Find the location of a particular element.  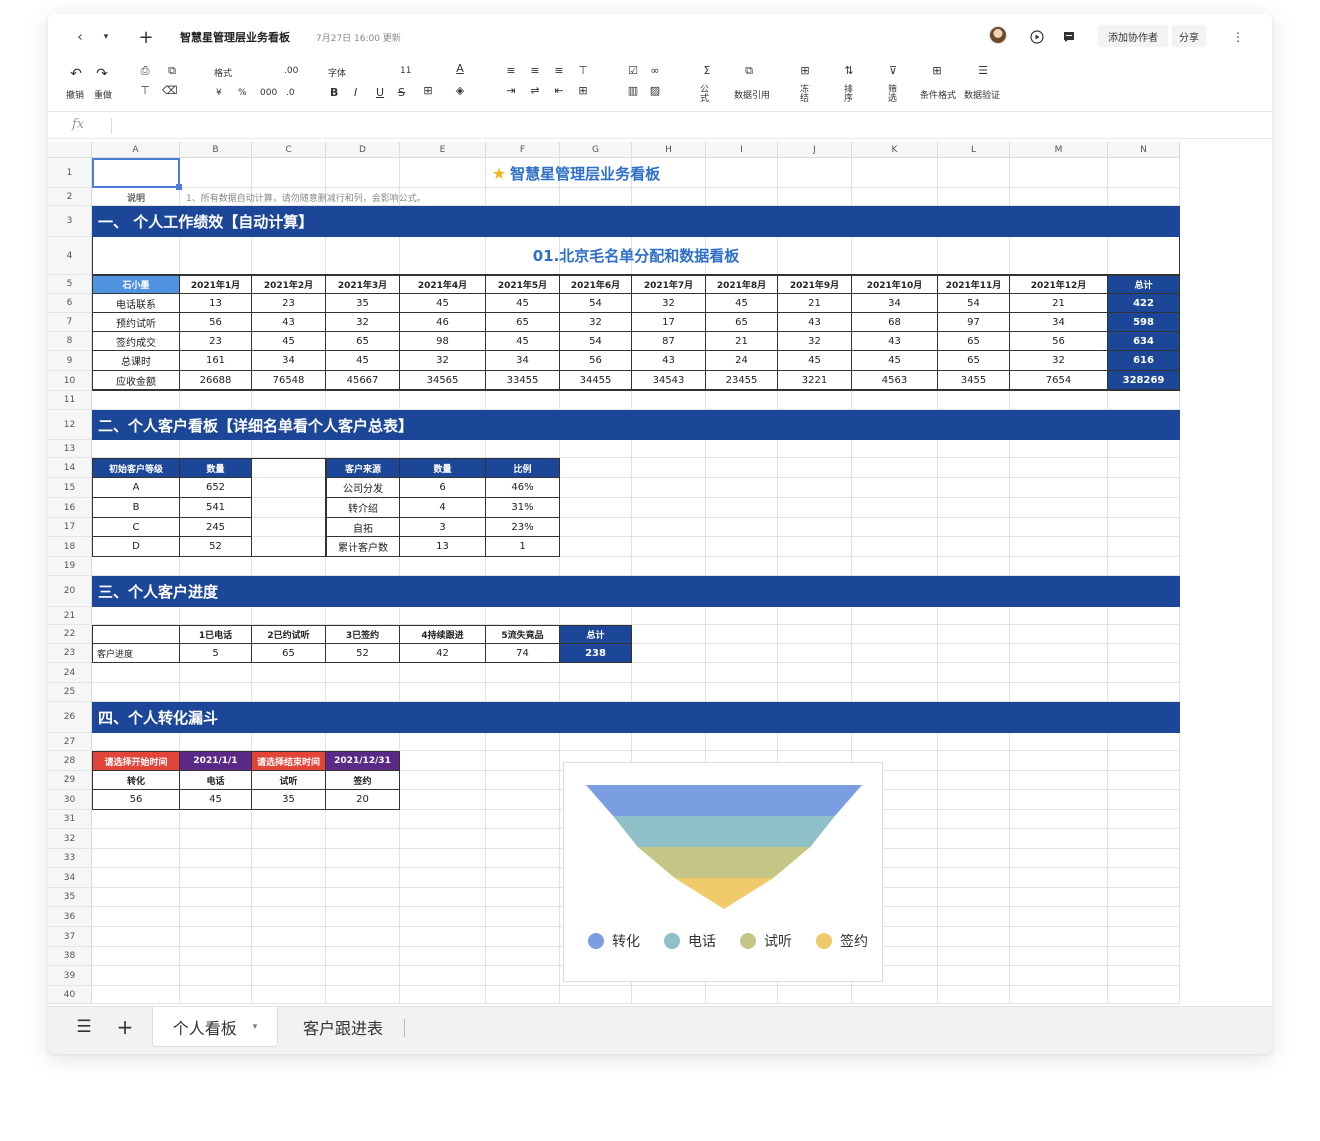

level-table-cell: A is located at coordinates (136, 488).